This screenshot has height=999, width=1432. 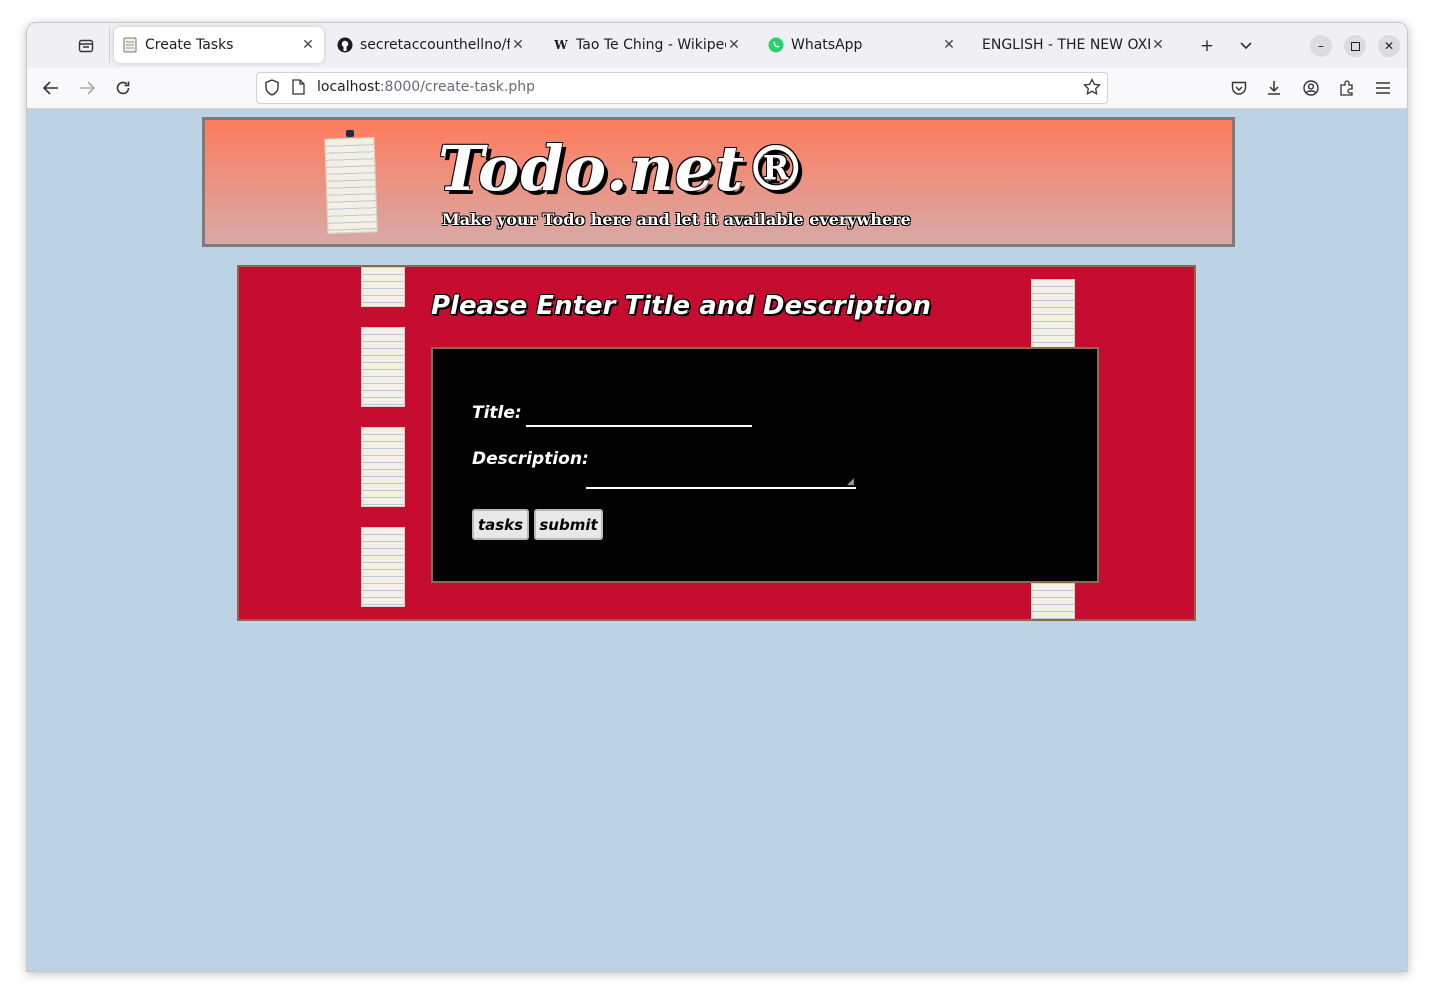 I want to click on whatsapp-icon, so click(x=776, y=45).